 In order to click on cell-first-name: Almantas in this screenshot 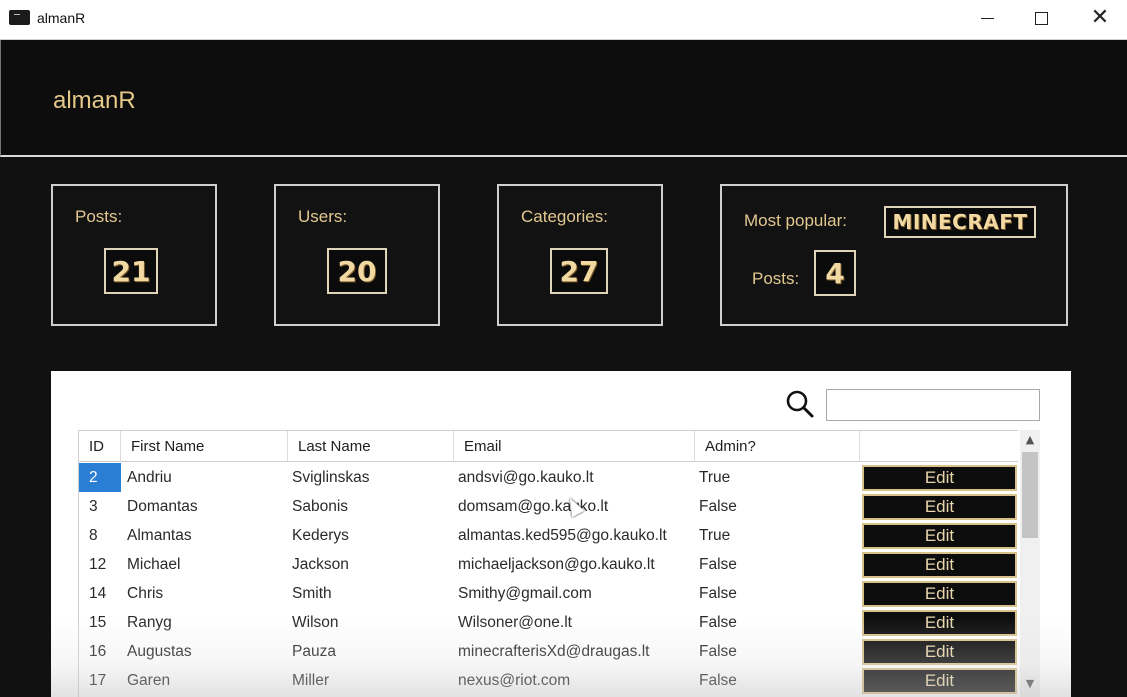, I will do `click(204, 535)`.